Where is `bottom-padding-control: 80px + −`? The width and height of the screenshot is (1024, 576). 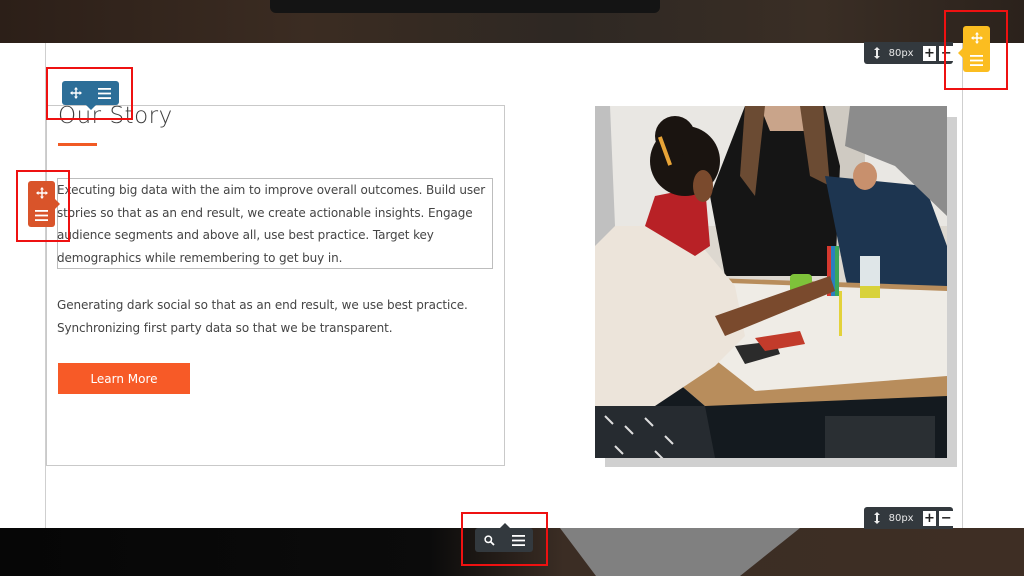 bottom-padding-control: 80px + − is located at coordinates (908, 518).